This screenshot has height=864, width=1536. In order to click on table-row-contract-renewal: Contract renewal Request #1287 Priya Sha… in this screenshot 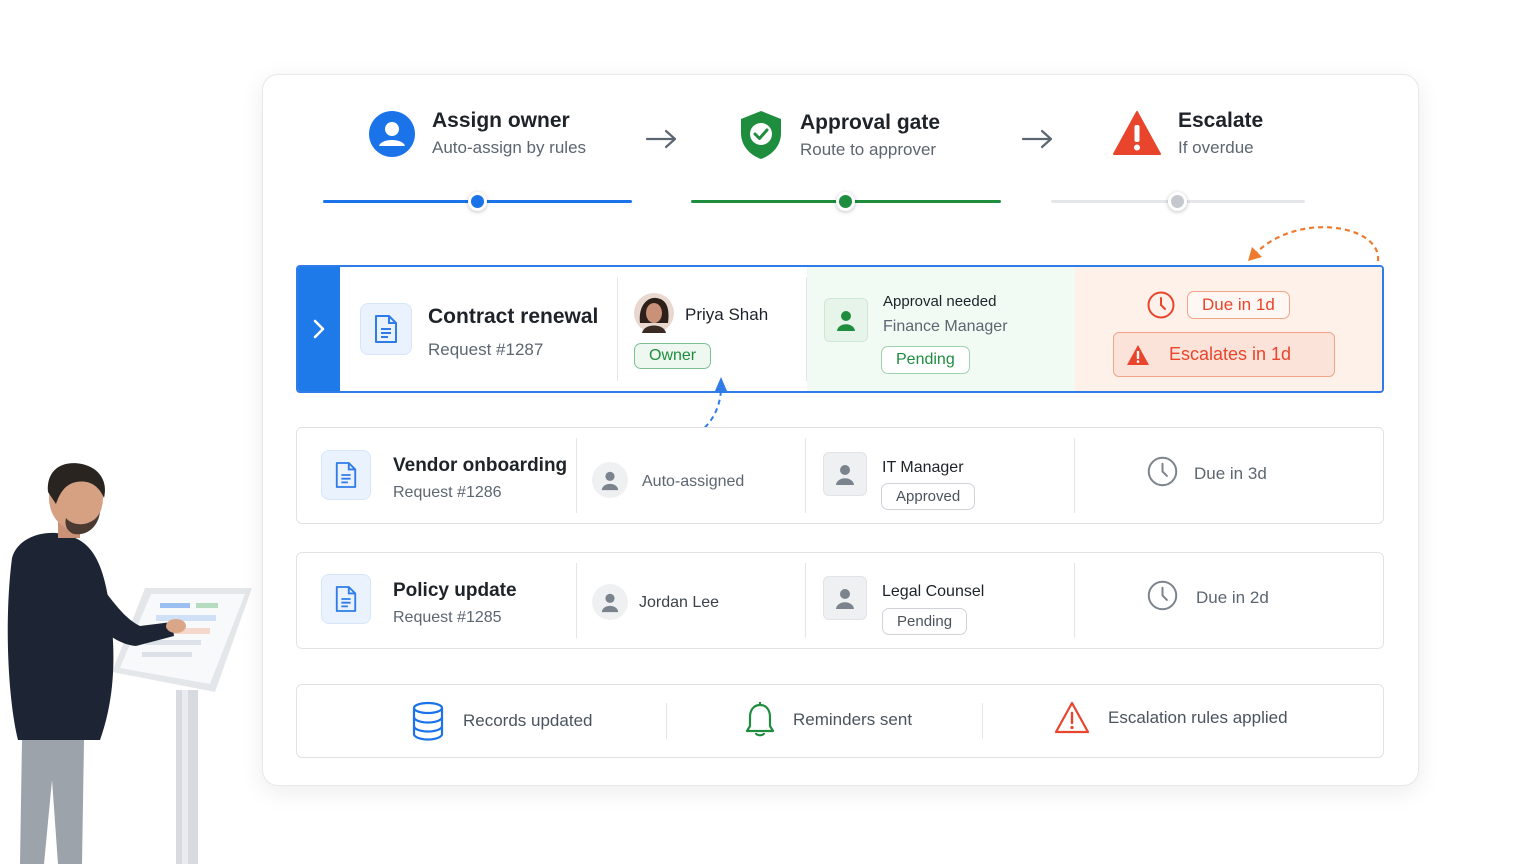, I will do `click(840, 329)`.